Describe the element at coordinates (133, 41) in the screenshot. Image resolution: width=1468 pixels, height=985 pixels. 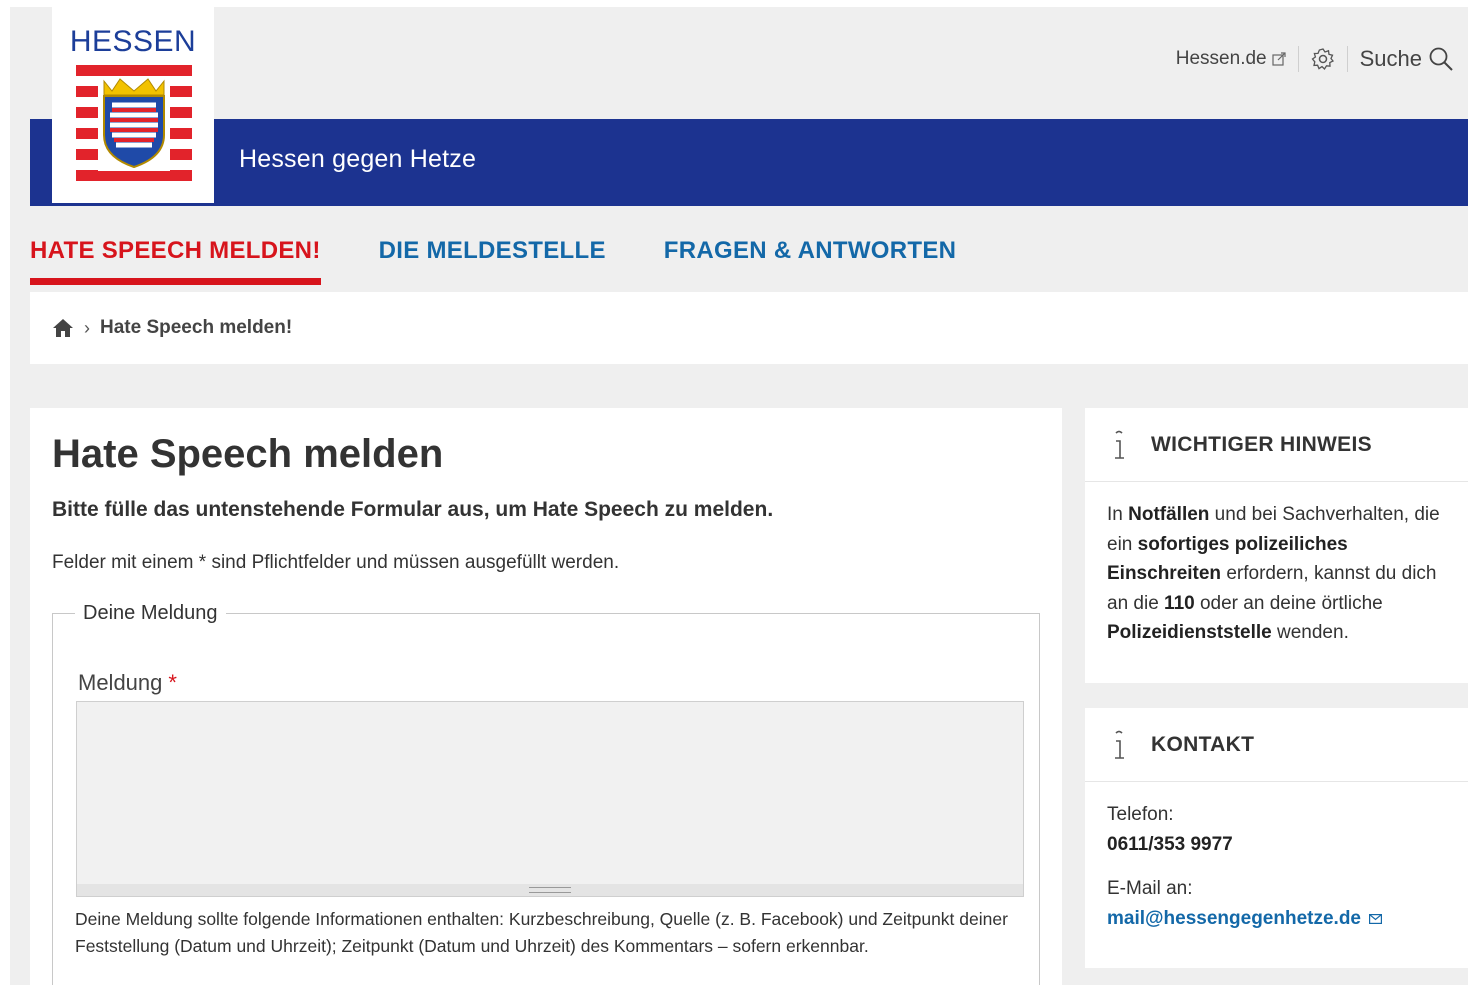
I see `logo-text: HESSEN` at that location.